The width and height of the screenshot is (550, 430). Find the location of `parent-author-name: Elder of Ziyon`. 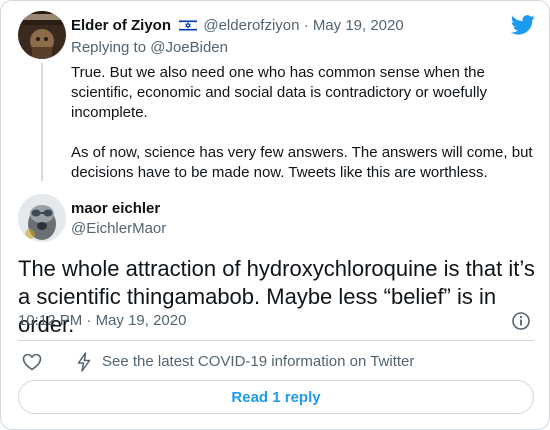

parent-author-name: Elder of Ziyon is located at coordinates (121, 25).